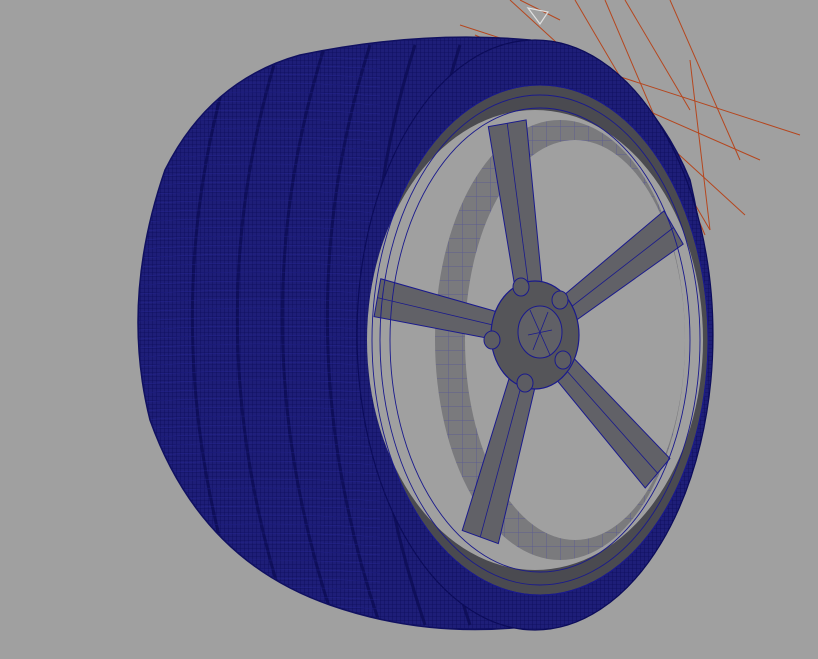  Describe the element at coordinates (537, 16) in the screenshot. I see `camera-arrow-icon` at that location.